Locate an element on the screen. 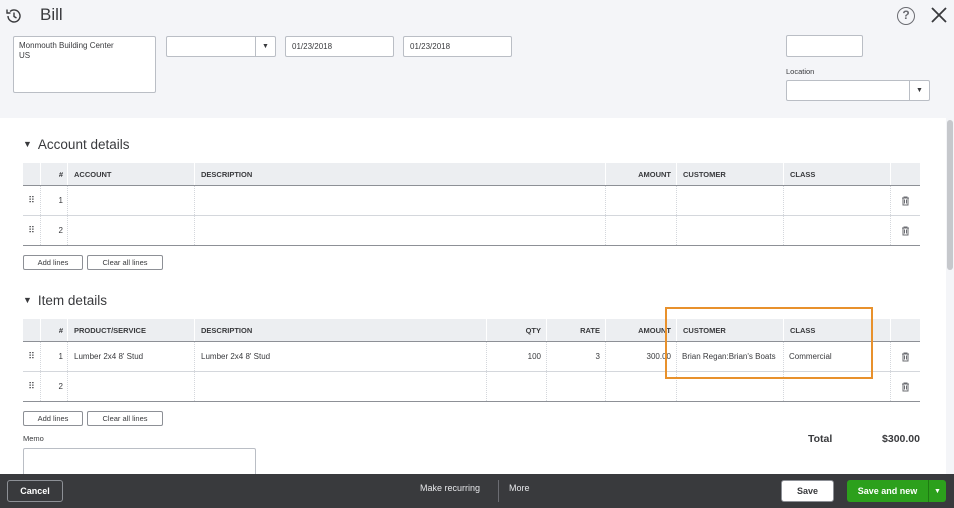 This screenshot has width=954, height=508. help-icon: ? is located at coordinates (906, 16).